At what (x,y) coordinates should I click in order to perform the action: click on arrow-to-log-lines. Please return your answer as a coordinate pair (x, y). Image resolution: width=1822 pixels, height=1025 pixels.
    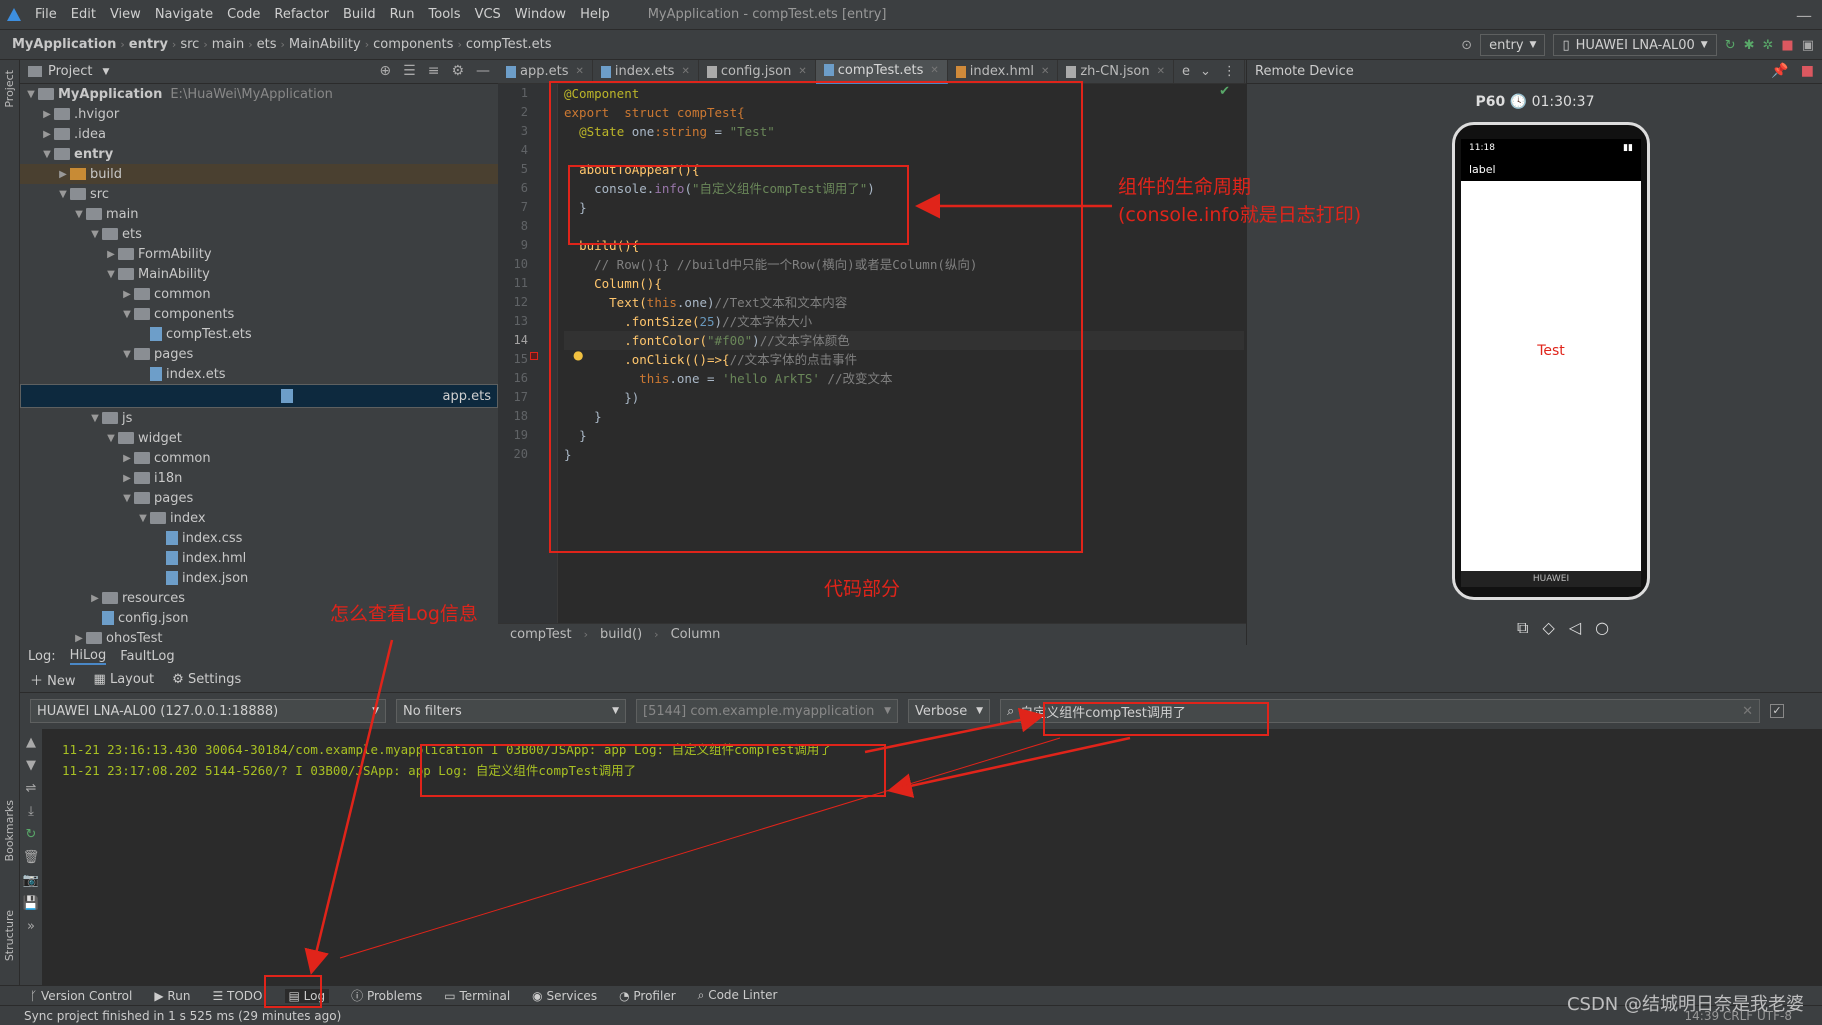
    Looking at the image, I should click on (1009, 767).